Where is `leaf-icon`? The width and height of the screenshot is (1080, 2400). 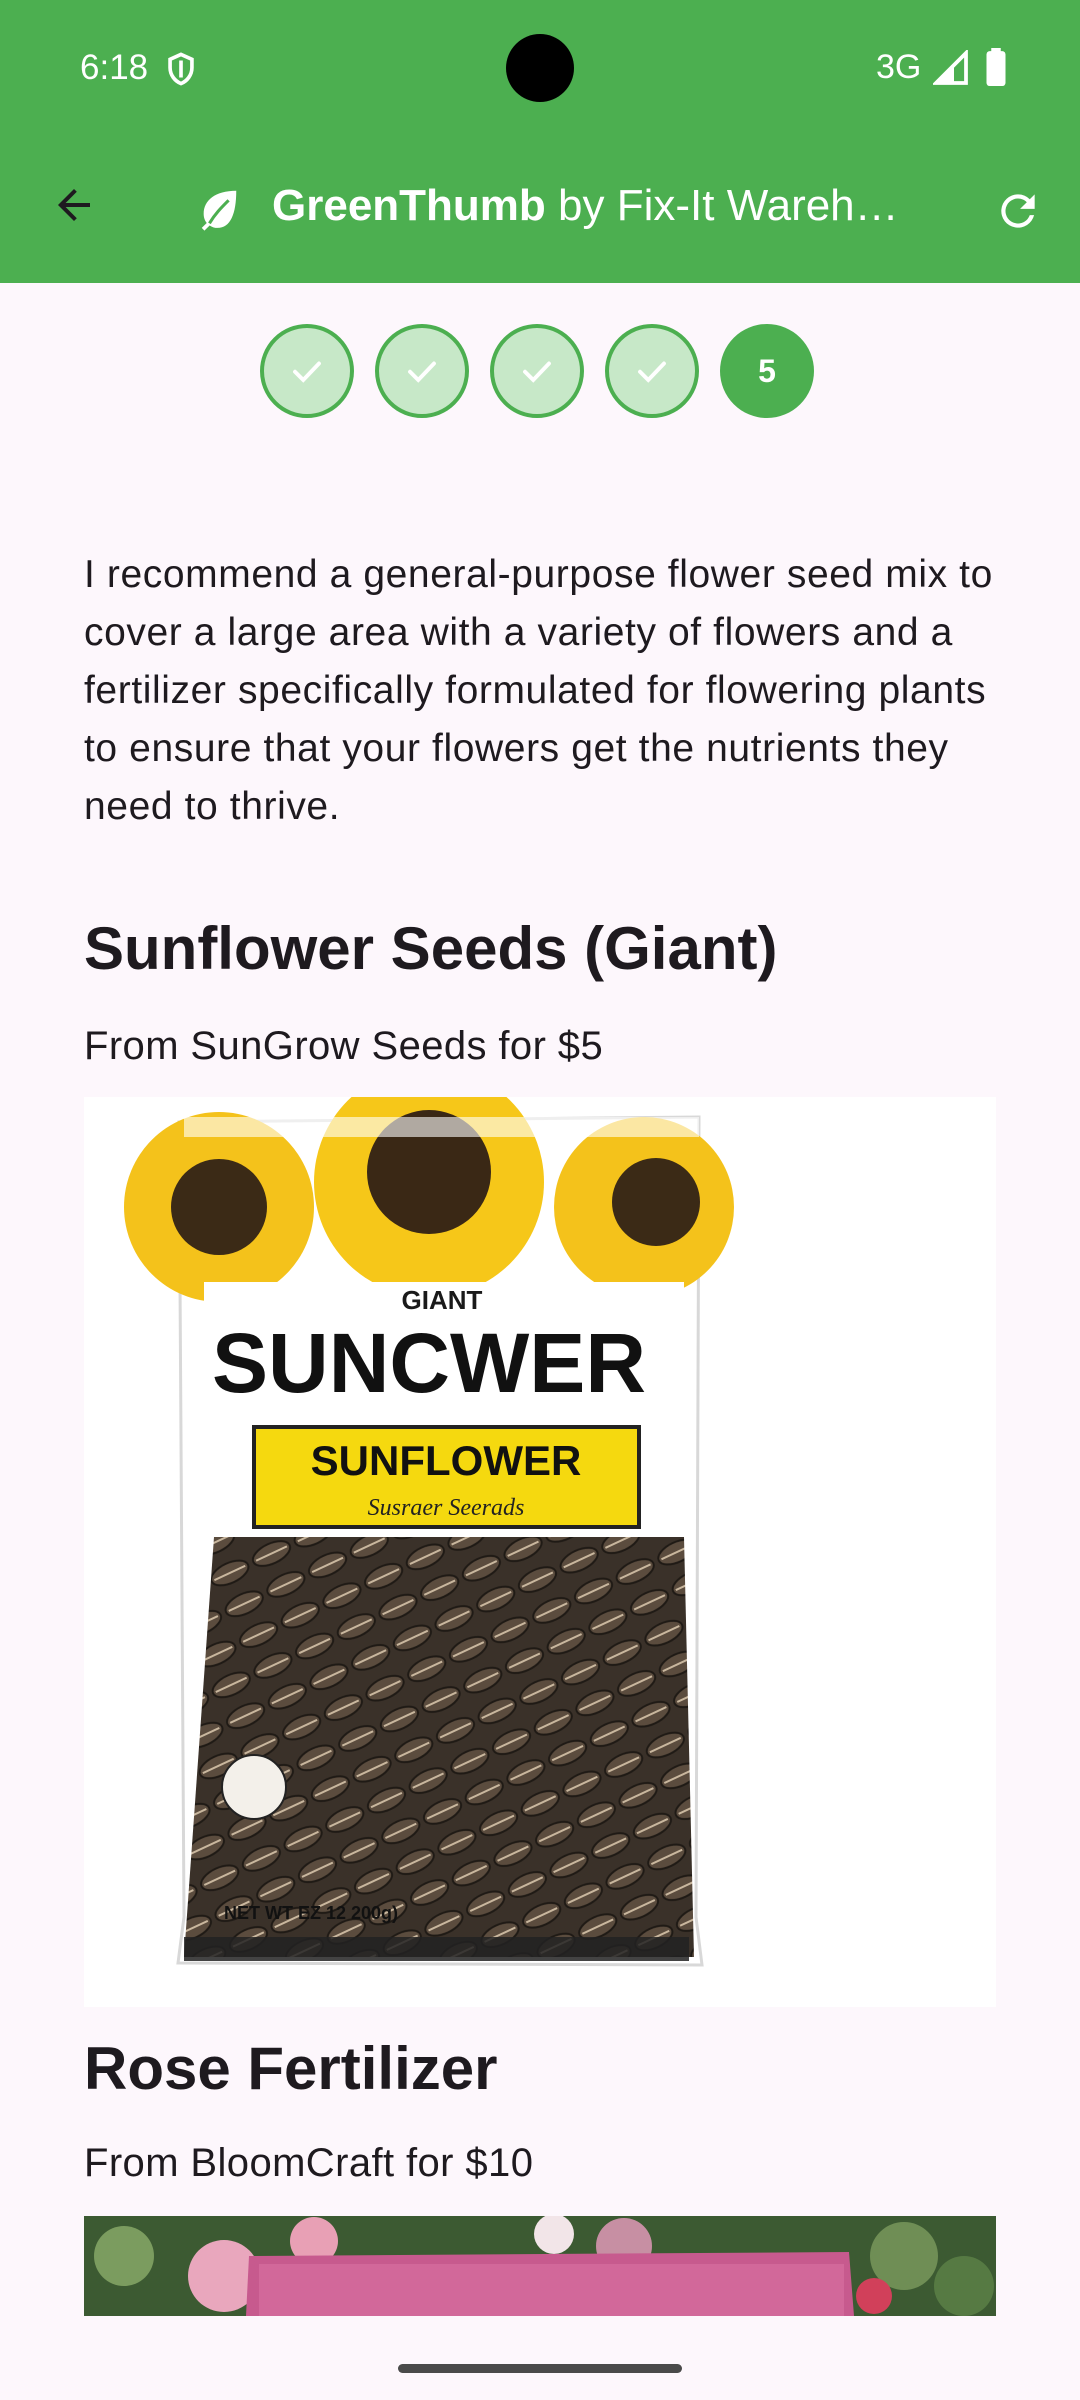
leaf-icon is located at coordinates (219, 210).